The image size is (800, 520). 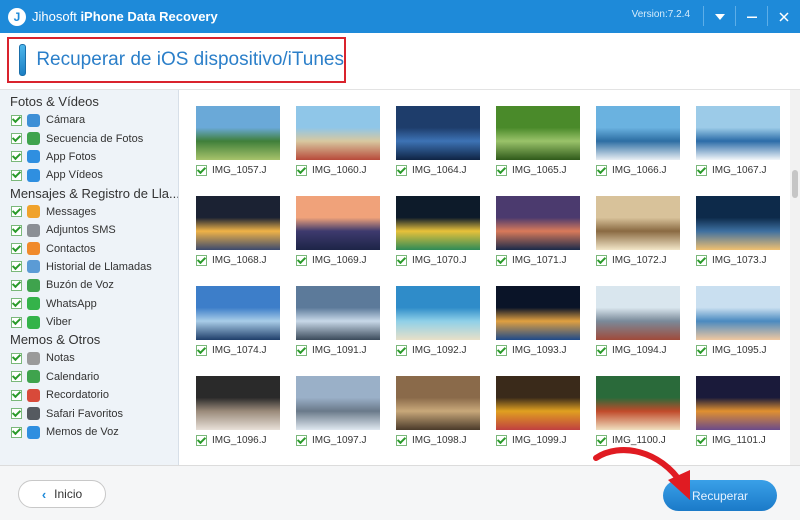 I want to click on photo-tile: IMG_1064.J, so click(x=438, y=141).